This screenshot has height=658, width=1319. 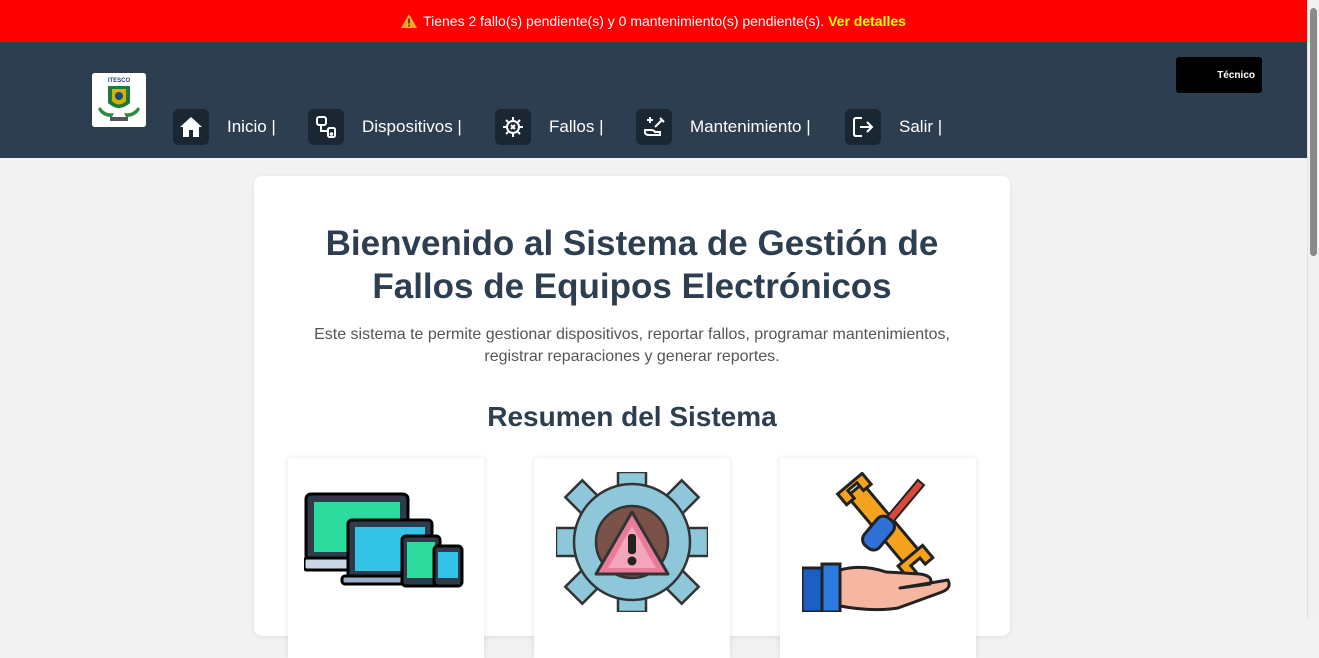 I want to click on nav-fallos: Fallos |, so click(x=549, y=127).